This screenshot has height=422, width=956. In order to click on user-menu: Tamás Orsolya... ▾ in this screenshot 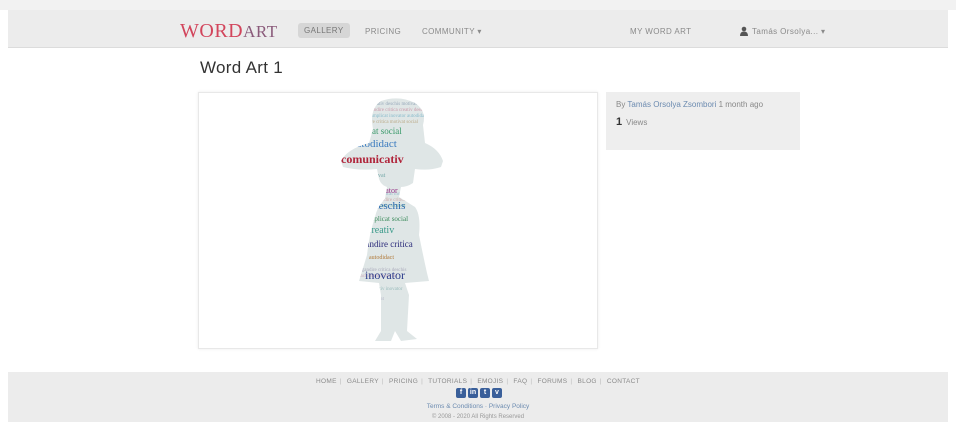, I will do `click(788, 31)`.